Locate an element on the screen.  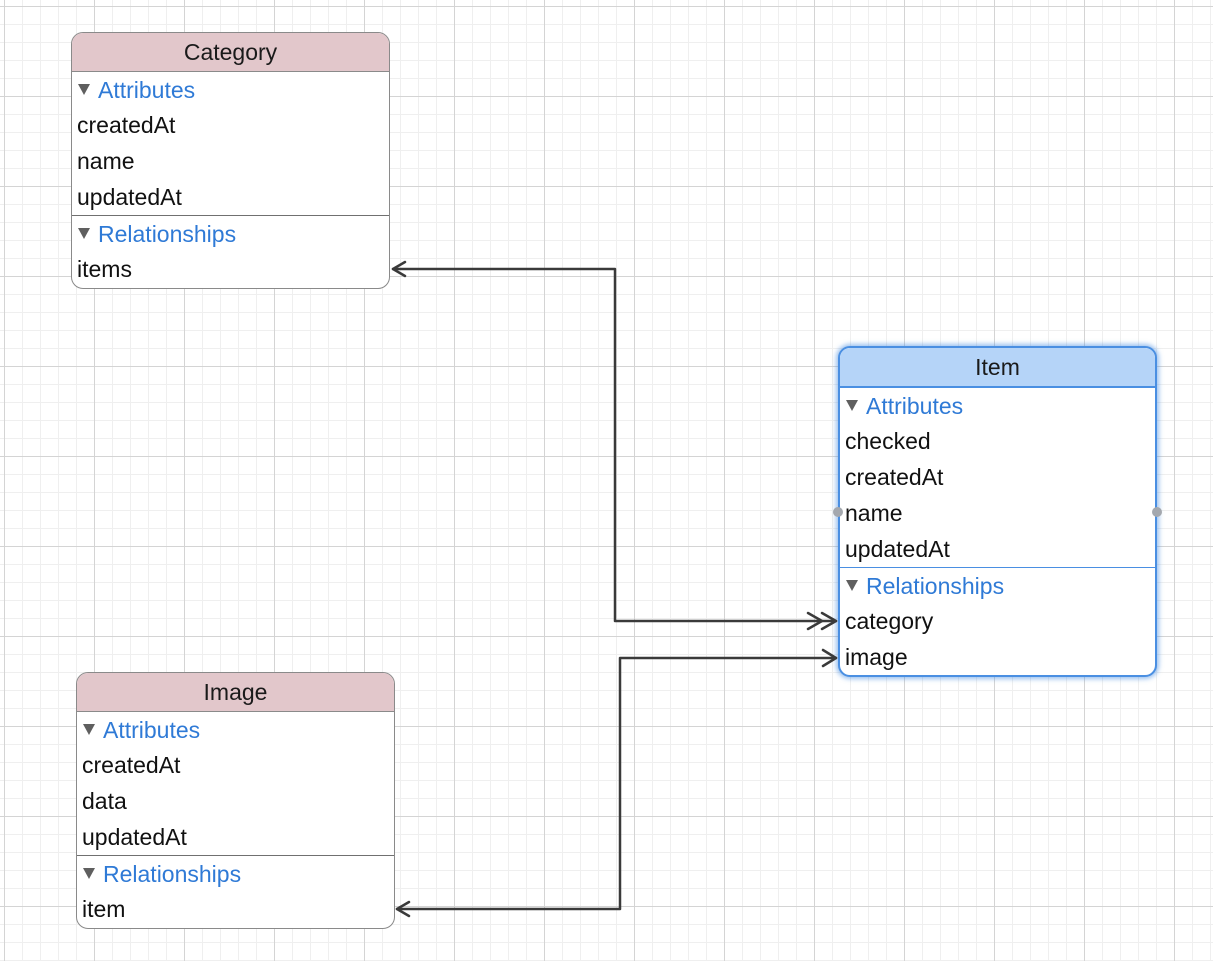
attribute-row: checked is located at coordinates (997, 441).